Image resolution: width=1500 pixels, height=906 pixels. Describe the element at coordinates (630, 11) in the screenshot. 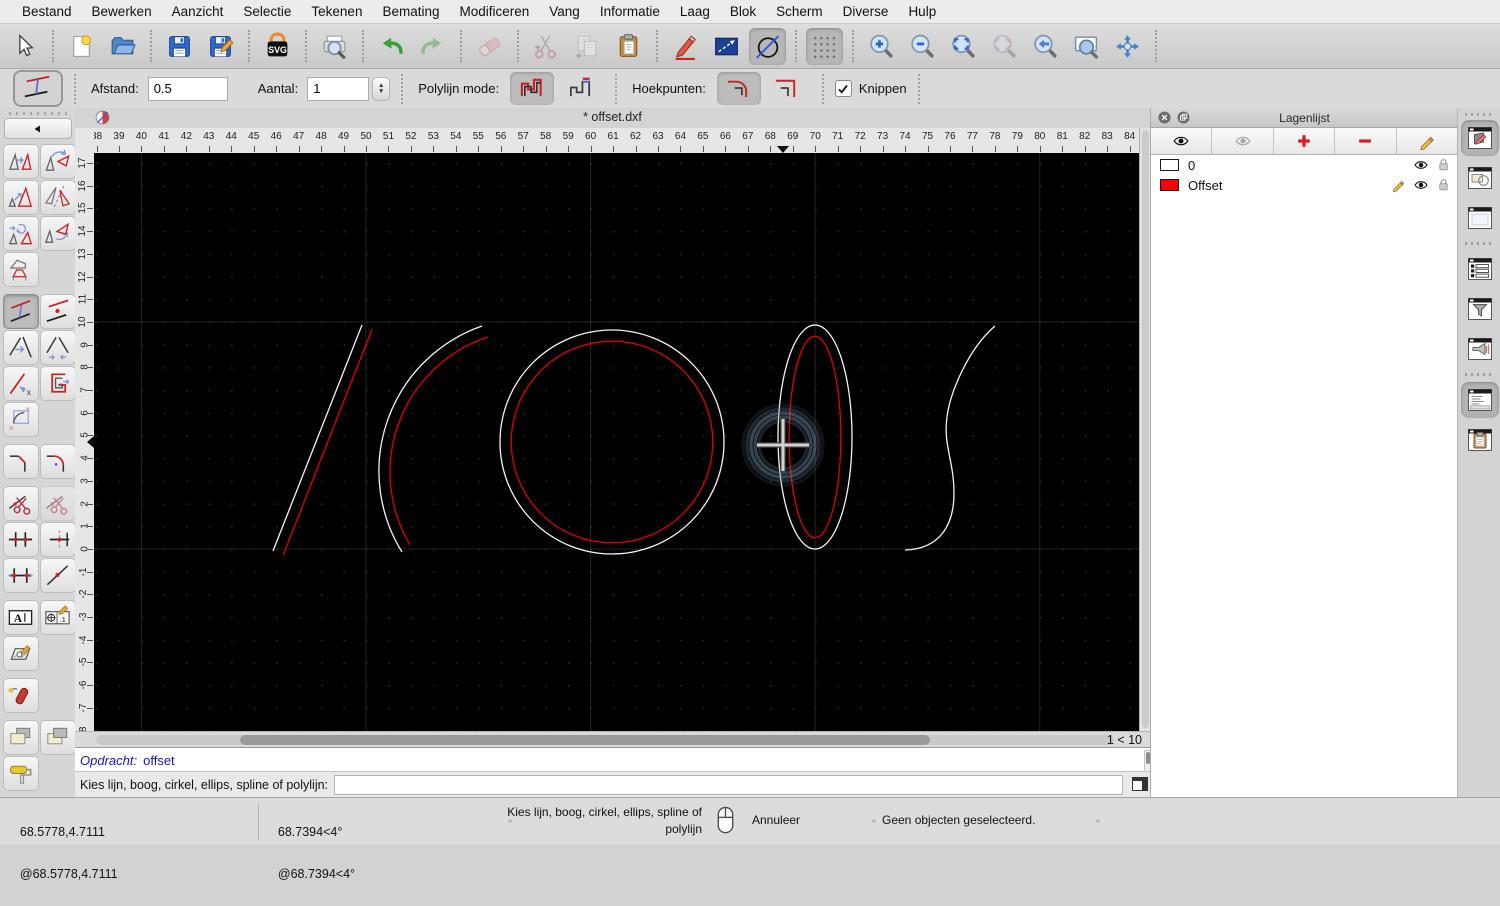

I see `menu-informatie: Informatie` at that location.